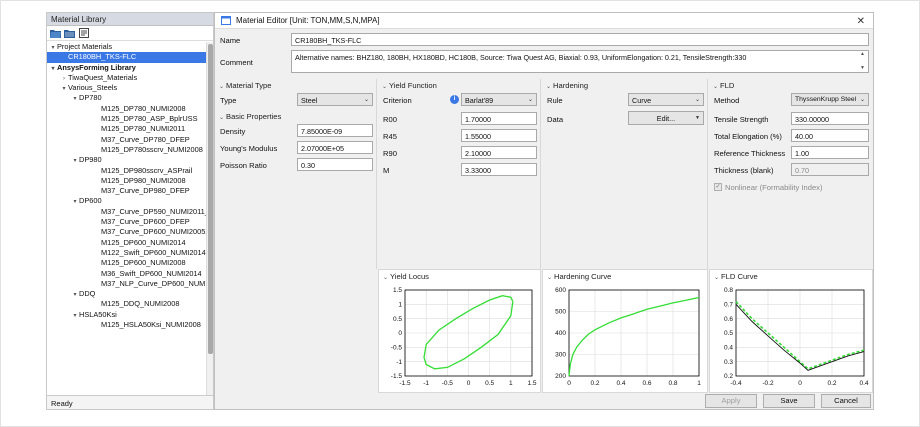  What do you see at coordinates (127, 315) in the screenshot?
I see `tree-item: ▾ HSLA50Ksi` at bounding box center [127, 315].